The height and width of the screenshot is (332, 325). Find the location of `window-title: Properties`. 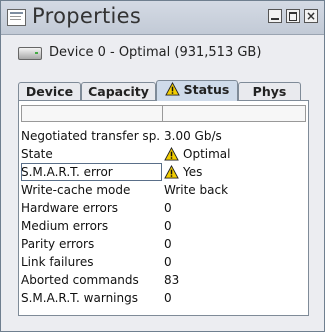

window-title: Properties is located at coordinates (87, 16).